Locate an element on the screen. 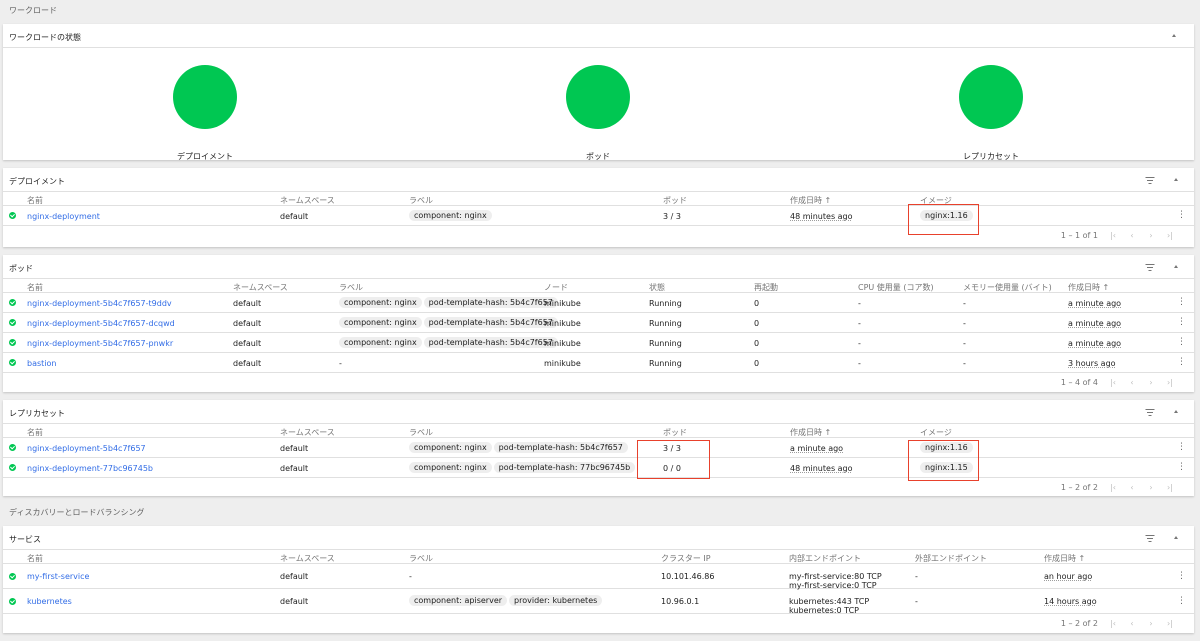  replicasets-status-circle is located at coordinates (991, 97).